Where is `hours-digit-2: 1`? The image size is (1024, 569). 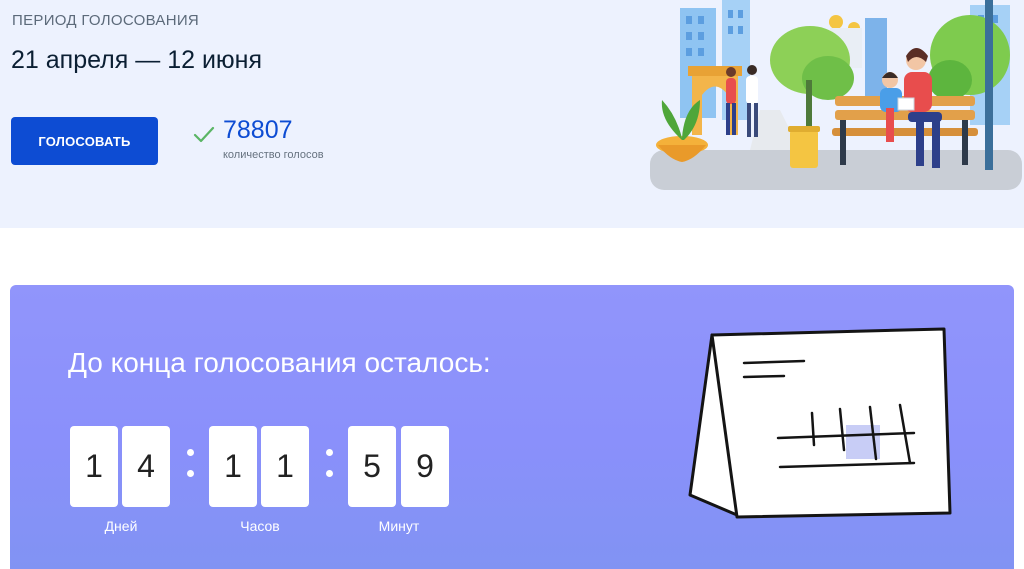
hours-digit-2: 1 is located at coordinates (285, 466).